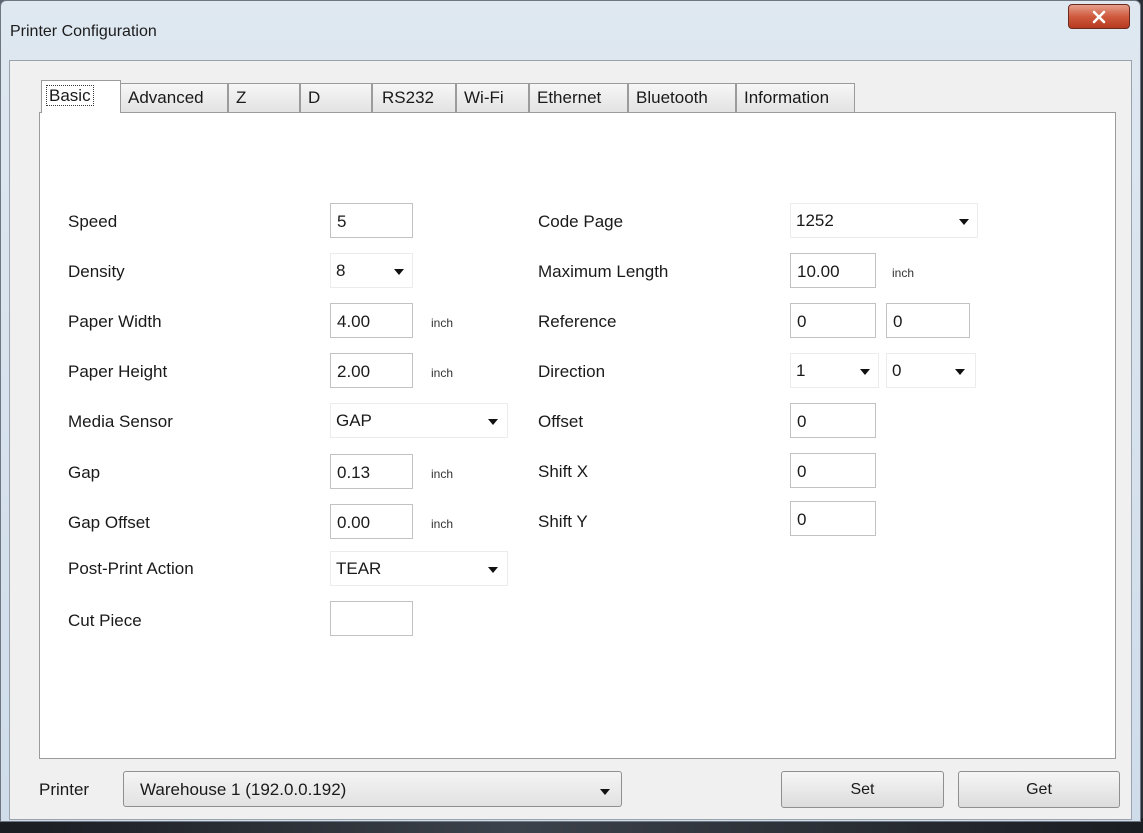 The width and height of the screenshot is (1143, 833). Describe the element at coordinates (572, 371) in the screenshot. I see `direction-label: Direction` at that location.